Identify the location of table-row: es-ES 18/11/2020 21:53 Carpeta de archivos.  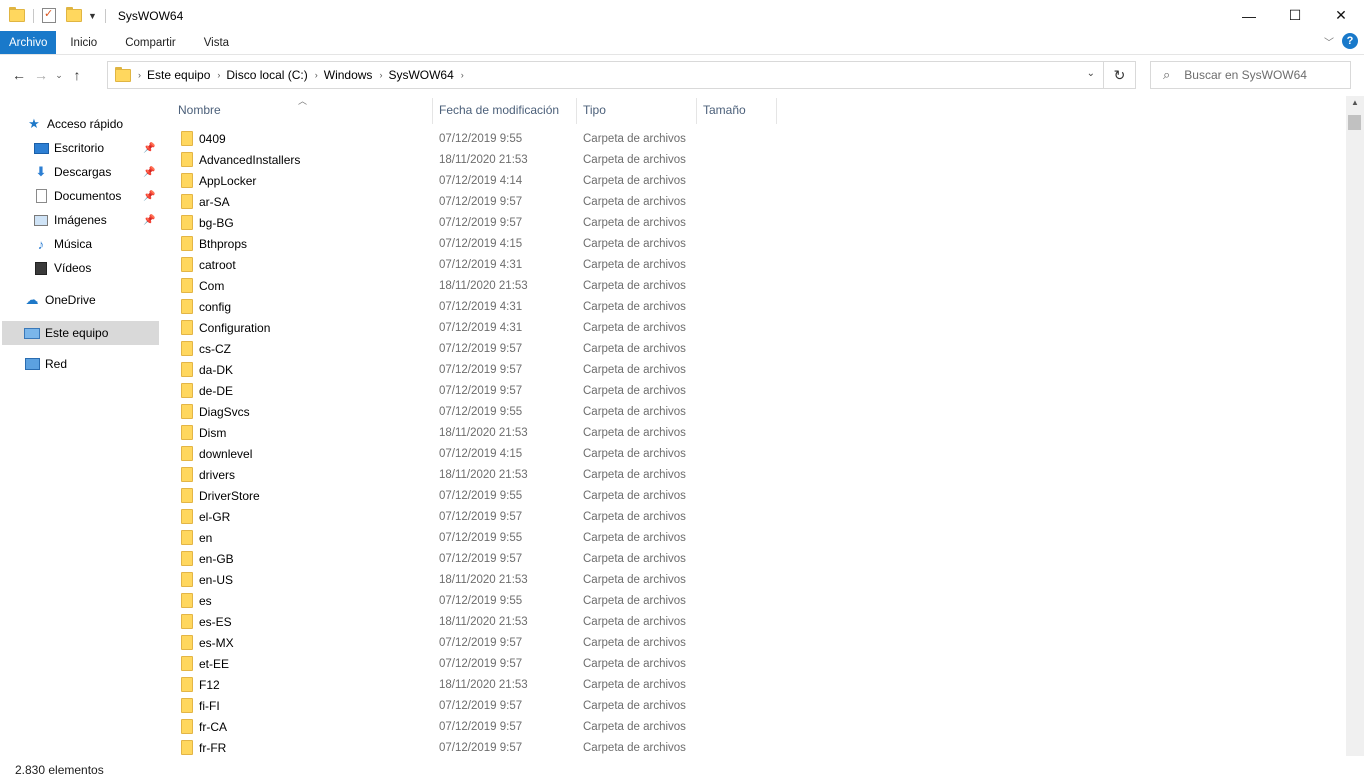
(750, 621).